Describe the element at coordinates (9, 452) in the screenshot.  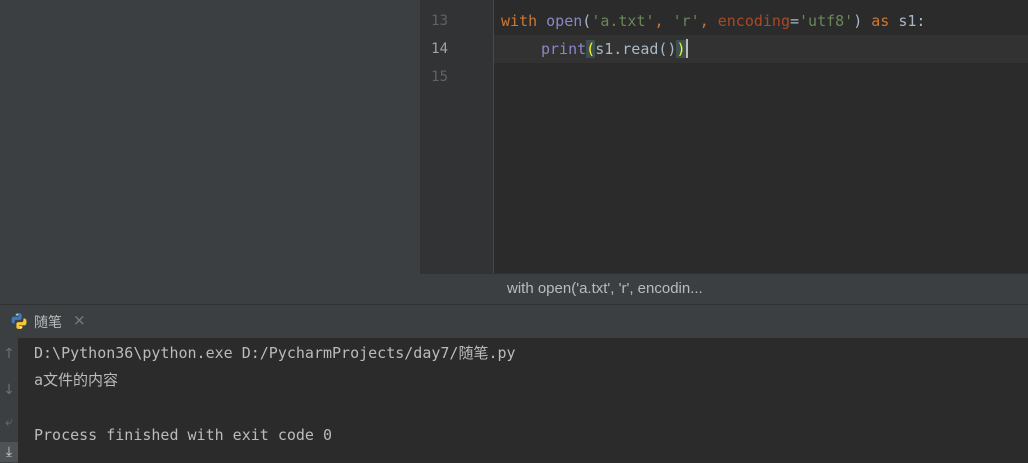
I see `scroll-to-end-icon: ⤓` at that location.